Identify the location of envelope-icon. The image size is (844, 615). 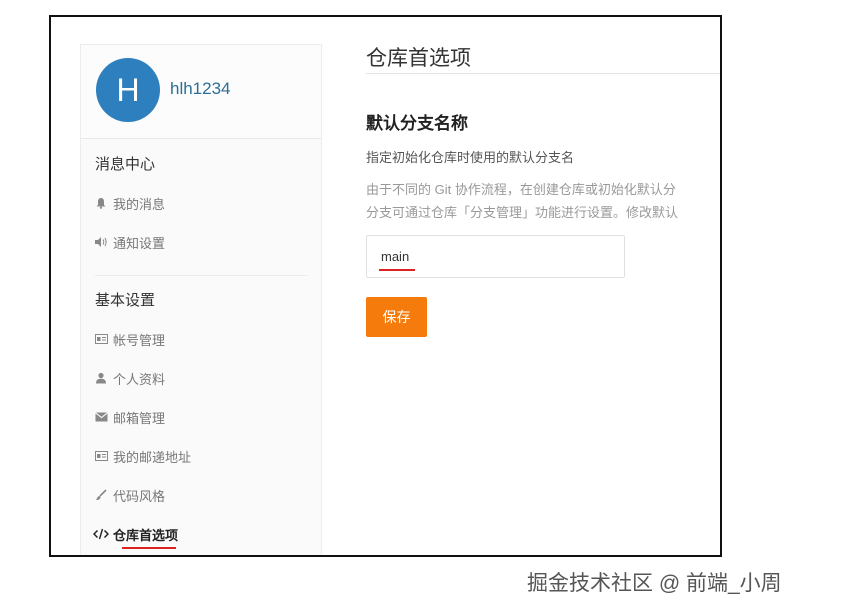
(101, 417).